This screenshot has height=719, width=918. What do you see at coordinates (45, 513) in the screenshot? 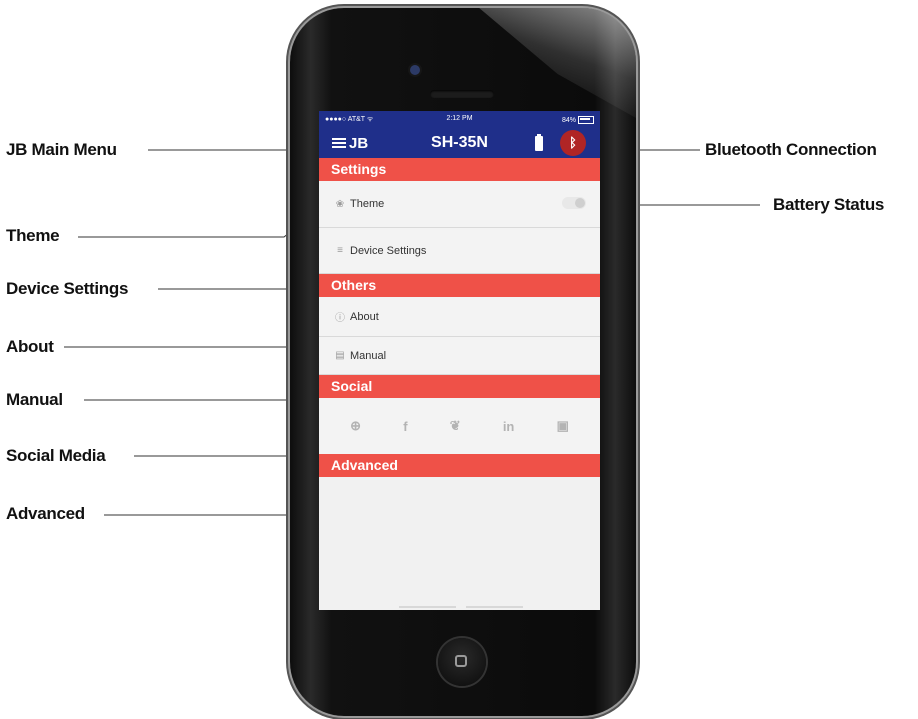
I see `callout-advanced: Advanced` at bounding box center [45, 513].